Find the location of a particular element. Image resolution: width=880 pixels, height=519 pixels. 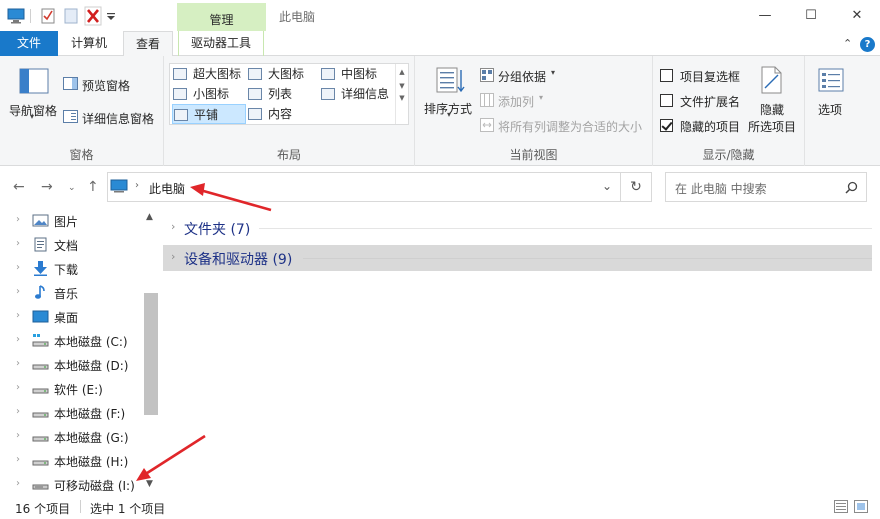

back-icon: ← is located at coordinates (19, 187).